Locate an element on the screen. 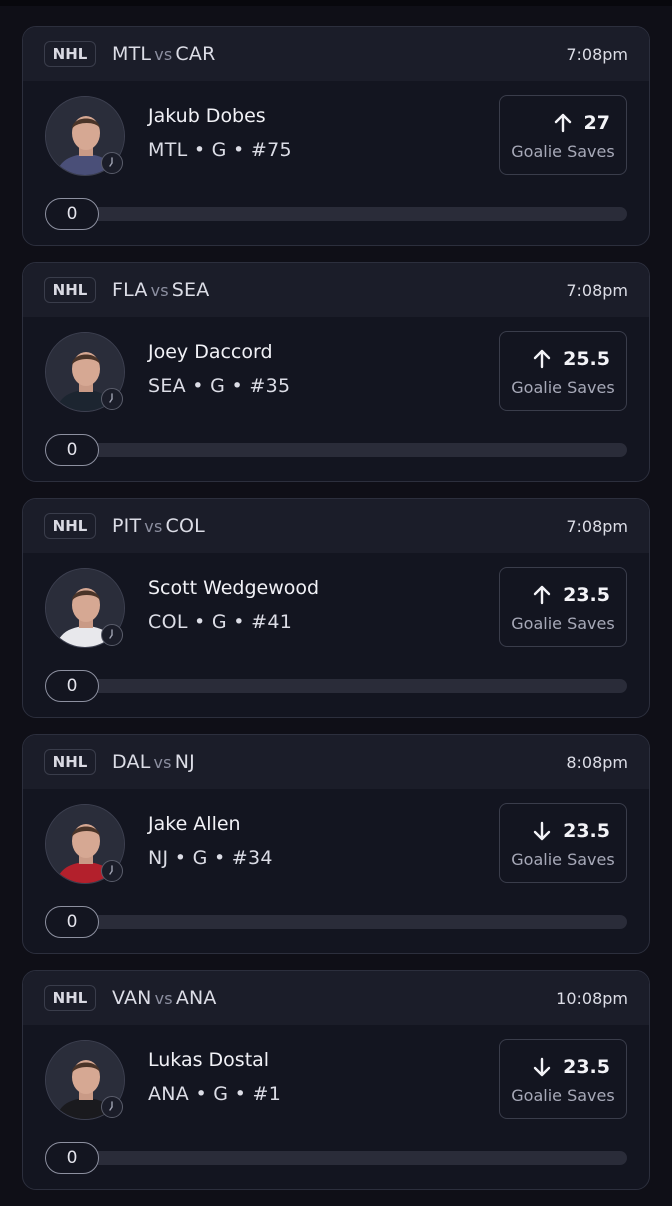 The width and height of the screenshot is (672, 1206). game-time: 8:08pm is located at coordinates (597, 762).